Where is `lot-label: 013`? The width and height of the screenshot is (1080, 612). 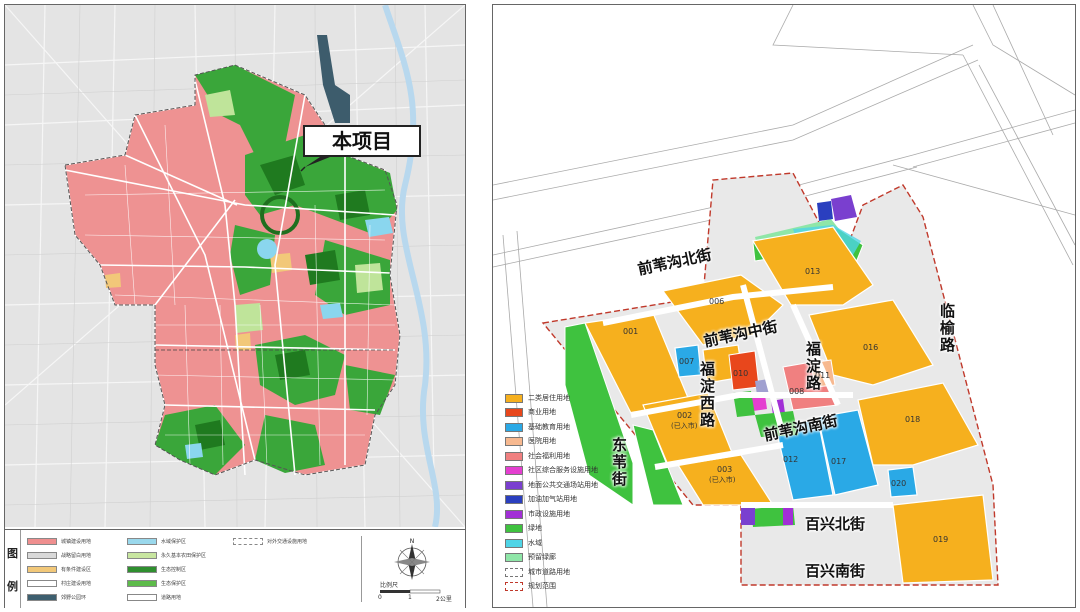
lot-label: 013 is located at coordinates (813, 271).